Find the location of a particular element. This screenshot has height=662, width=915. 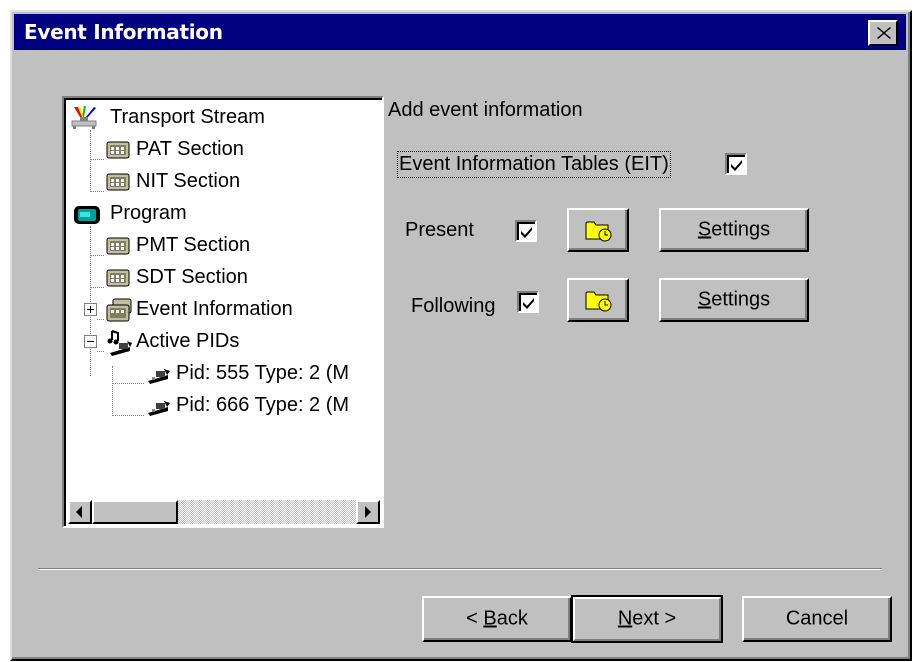

arrow-left-icon is located at coordinates (79, 512).